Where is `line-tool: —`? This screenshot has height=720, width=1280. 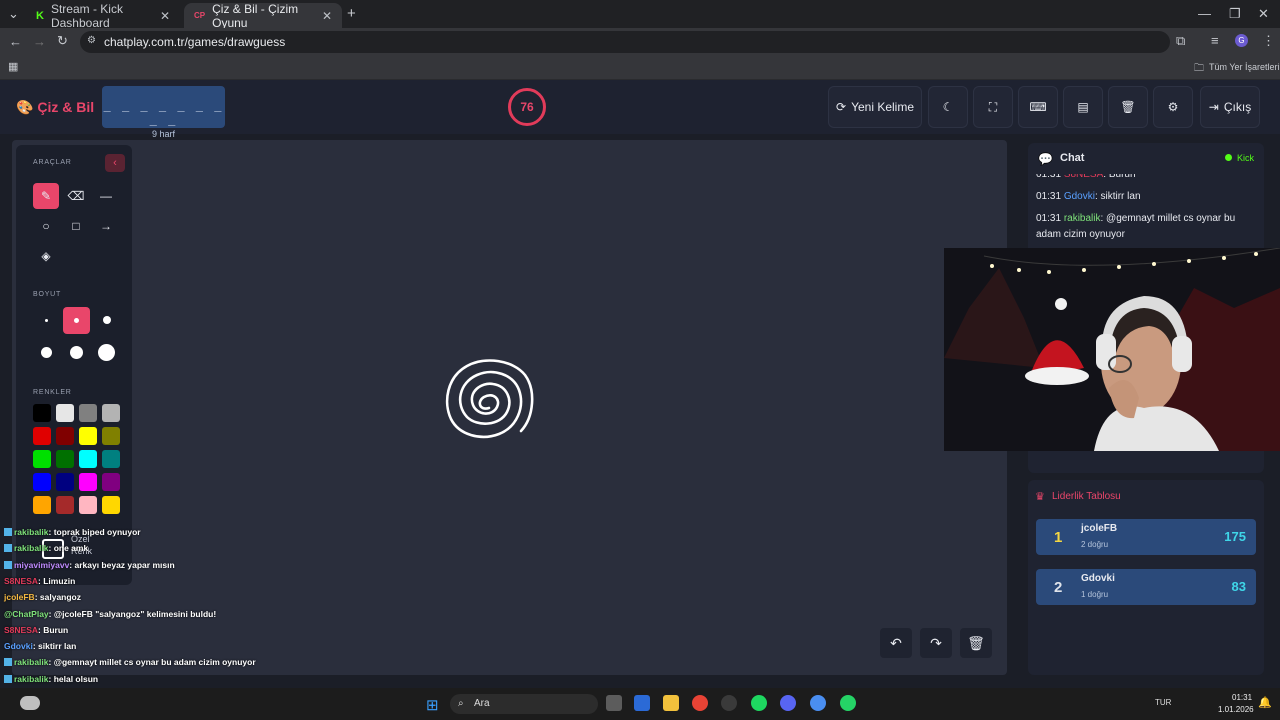
line-tool: — is located at coordinates (106, 196).